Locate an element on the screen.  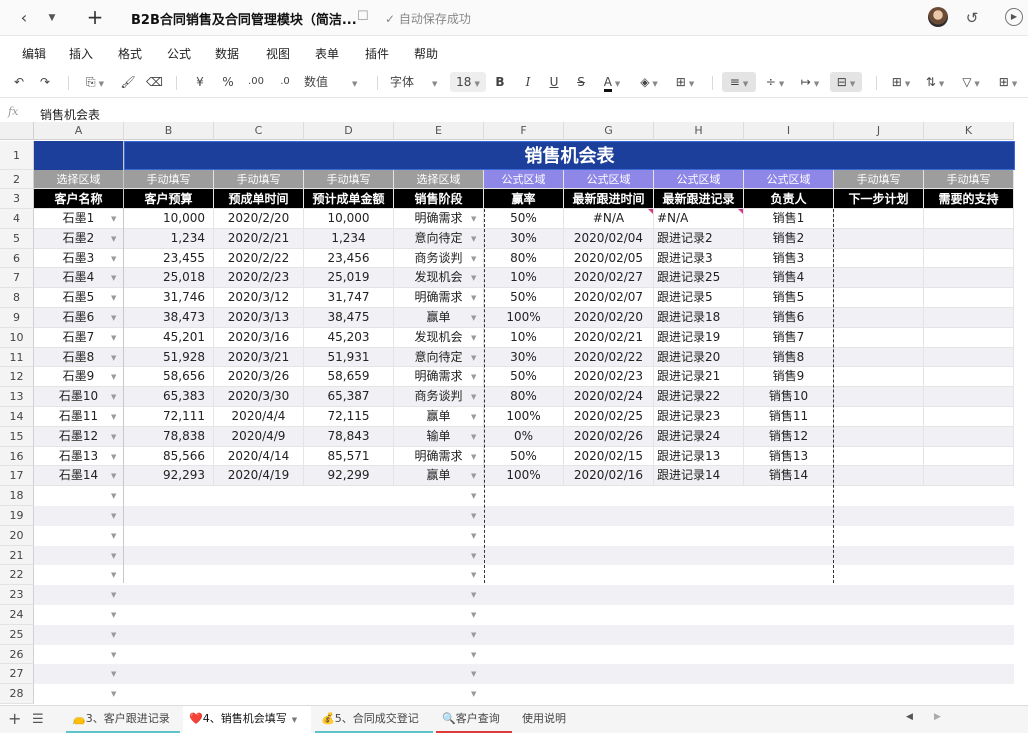
table-cell: 2020/3/26 is located at coordinates (259, 377).